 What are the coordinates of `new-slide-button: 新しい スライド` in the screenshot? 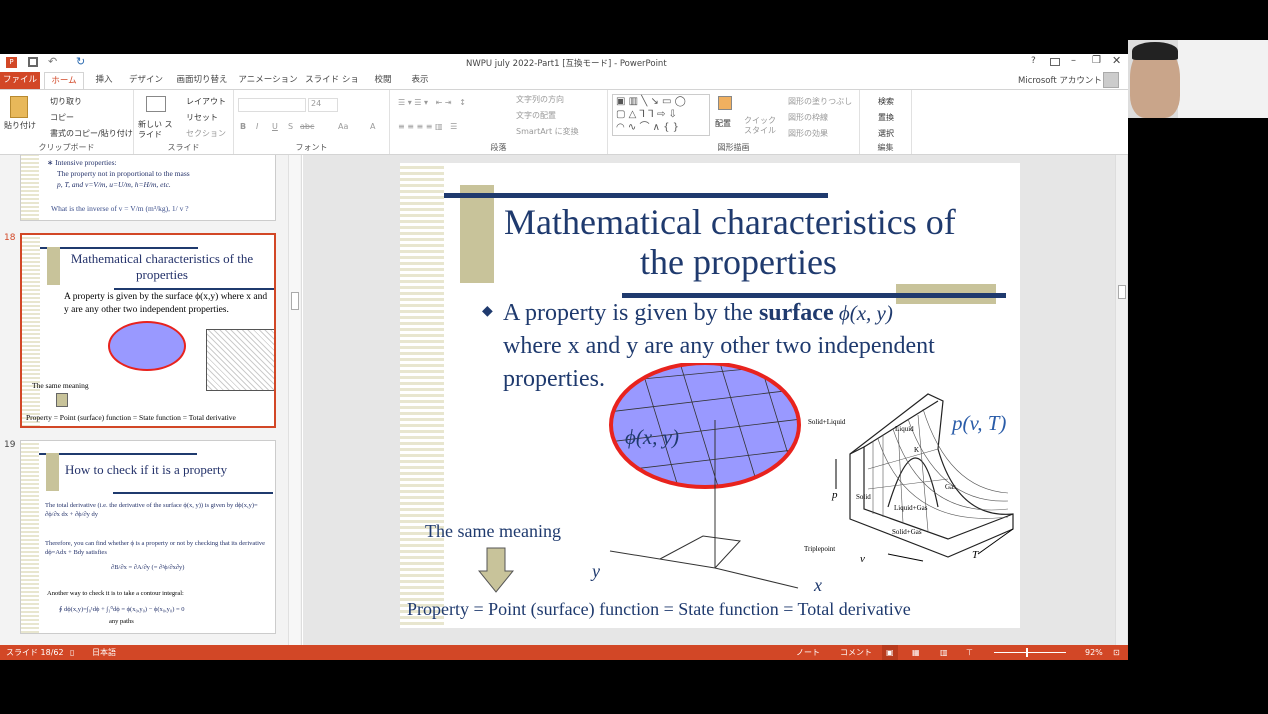 It's located at (156, 130).